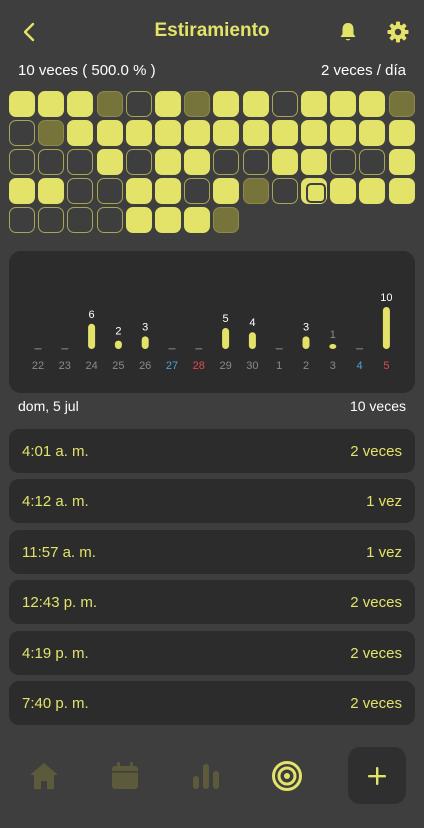 The height and width of the screenshot is (828, 424). Describe the element at coordinates (172, 366) in the screenshot. I see `chart-tick-label: 27` at that location.